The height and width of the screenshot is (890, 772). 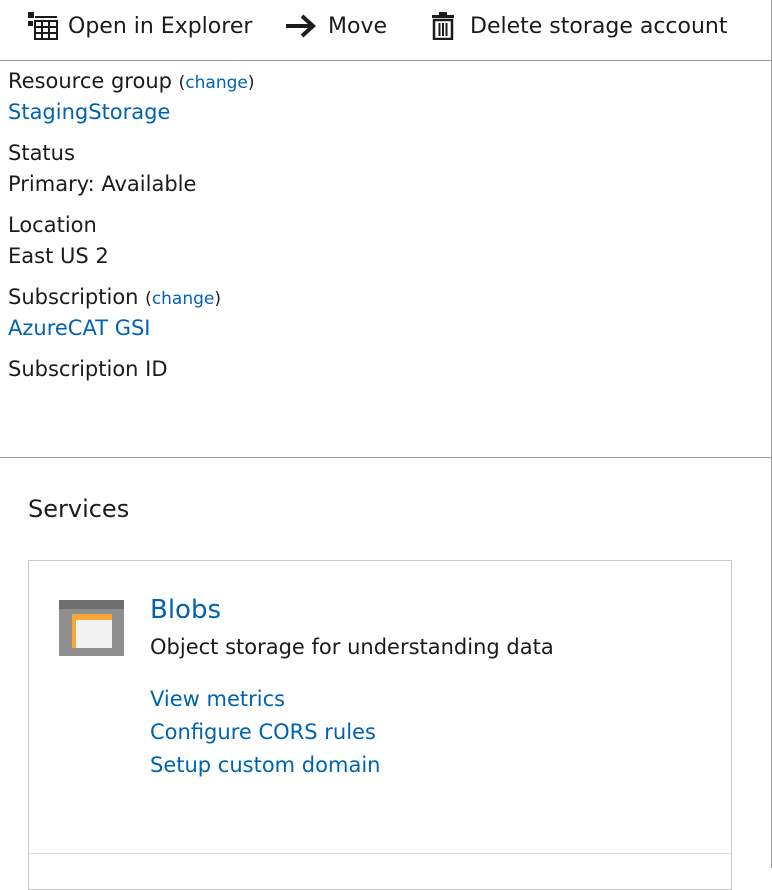 I want to click on explorer-grid-icon, so click(x=48, y=26).